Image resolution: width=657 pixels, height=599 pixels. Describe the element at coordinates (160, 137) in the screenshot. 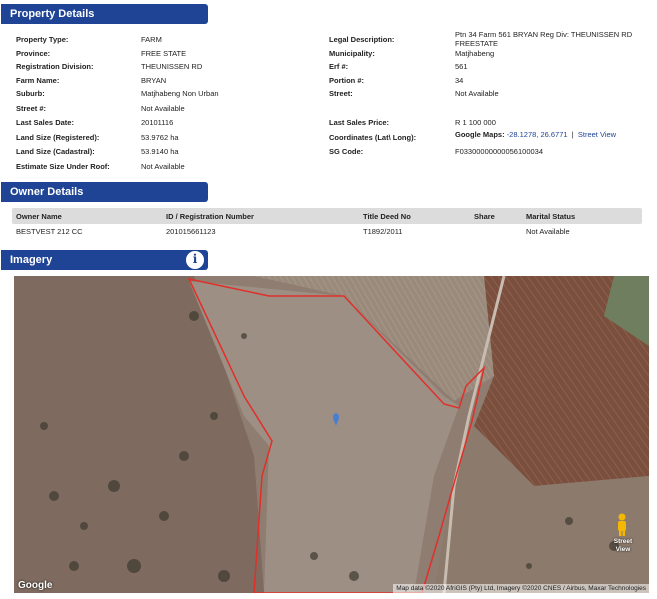

I see `land-size-registered-value: 53.9762 ha` at that location.